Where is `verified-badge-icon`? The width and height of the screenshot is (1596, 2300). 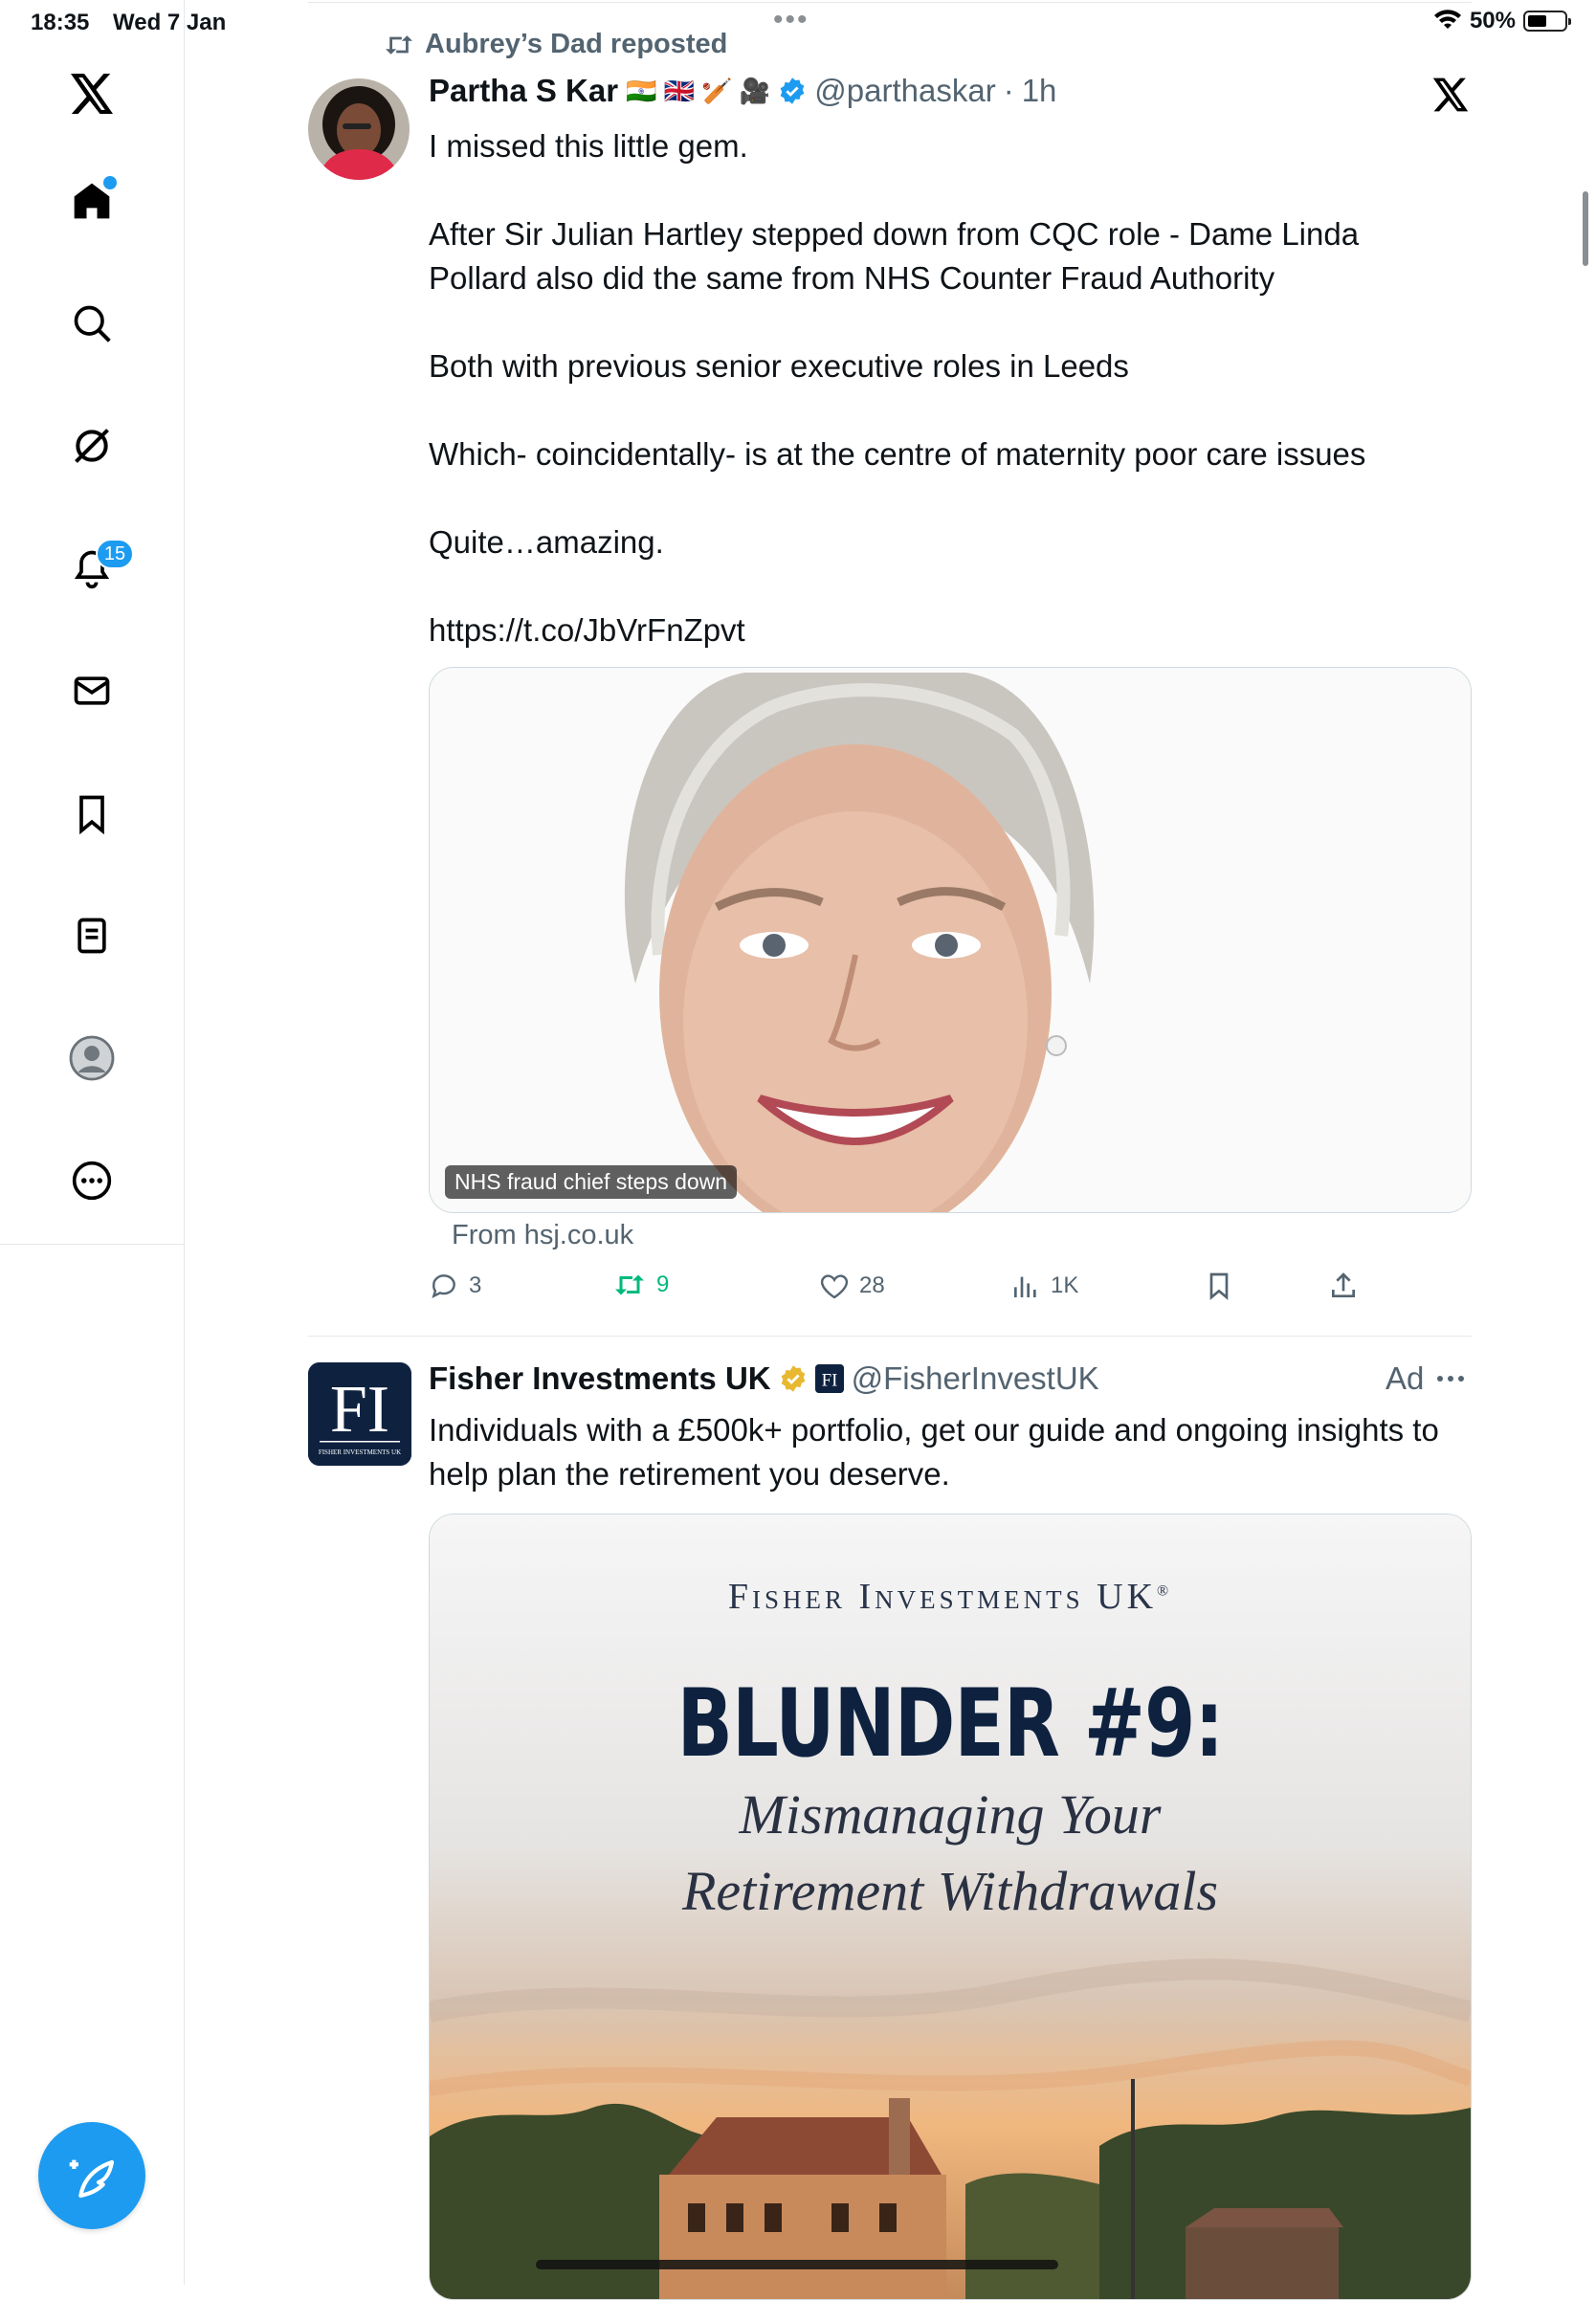 verified-badge-icon is located at coordinates (793, 91).